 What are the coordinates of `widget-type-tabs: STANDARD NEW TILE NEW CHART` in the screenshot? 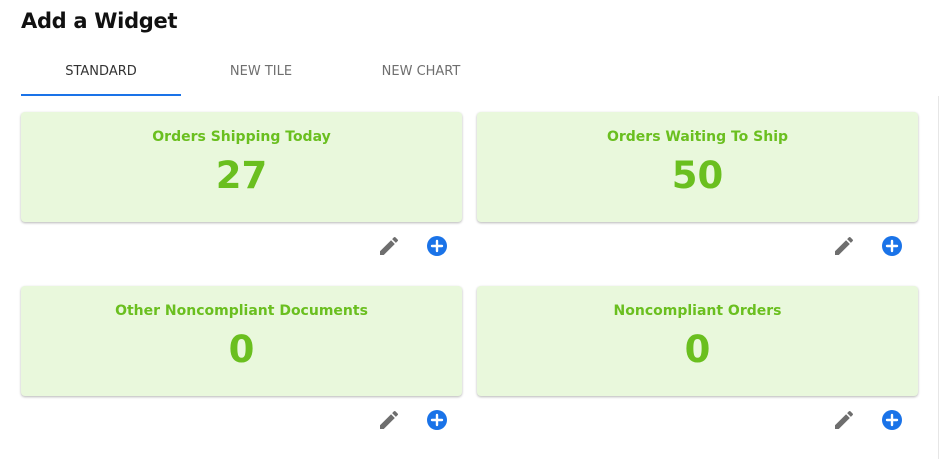 It's located at (261, 77).